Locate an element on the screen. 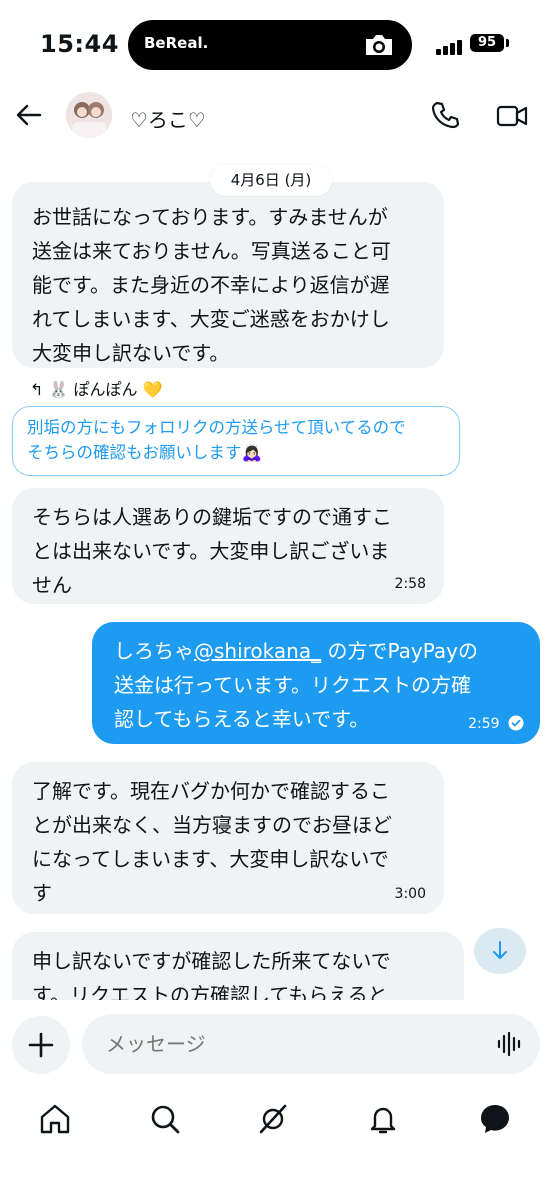 This screenshot has width=552, height=1200. camera-icon is located at coordinates (379, 45).